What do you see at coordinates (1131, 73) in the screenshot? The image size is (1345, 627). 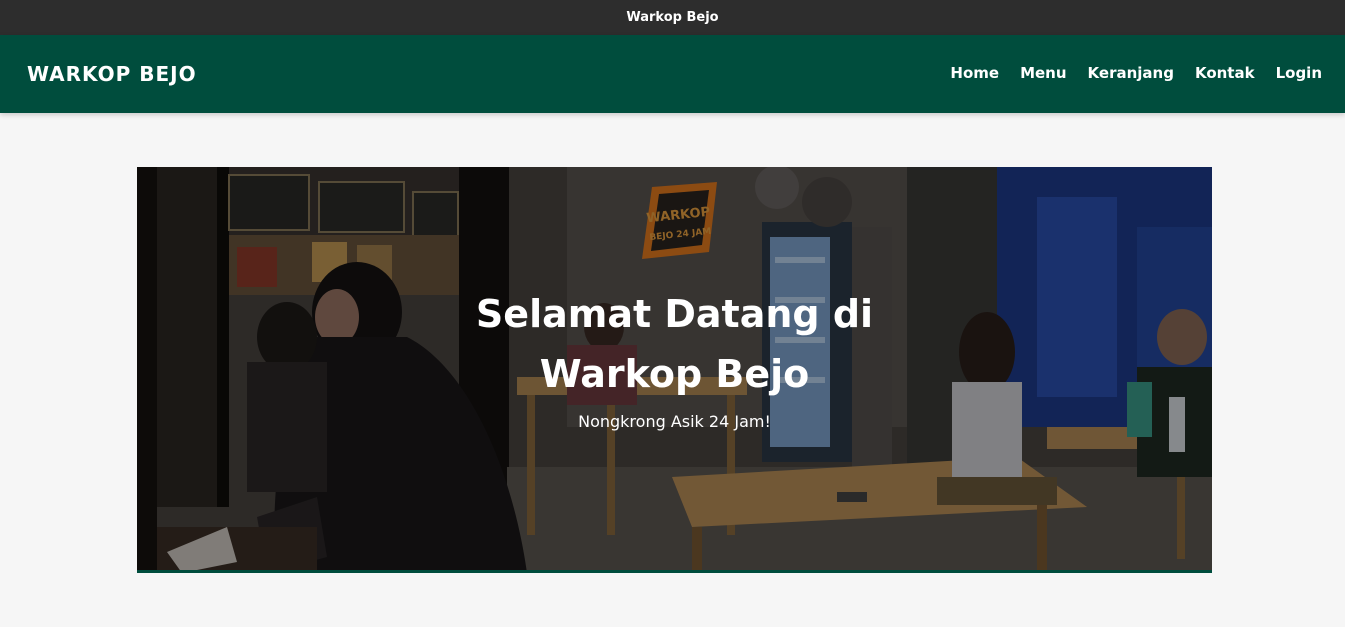 I see `nav-keranjang: Keranjang` at bounding box center [1131, 73].